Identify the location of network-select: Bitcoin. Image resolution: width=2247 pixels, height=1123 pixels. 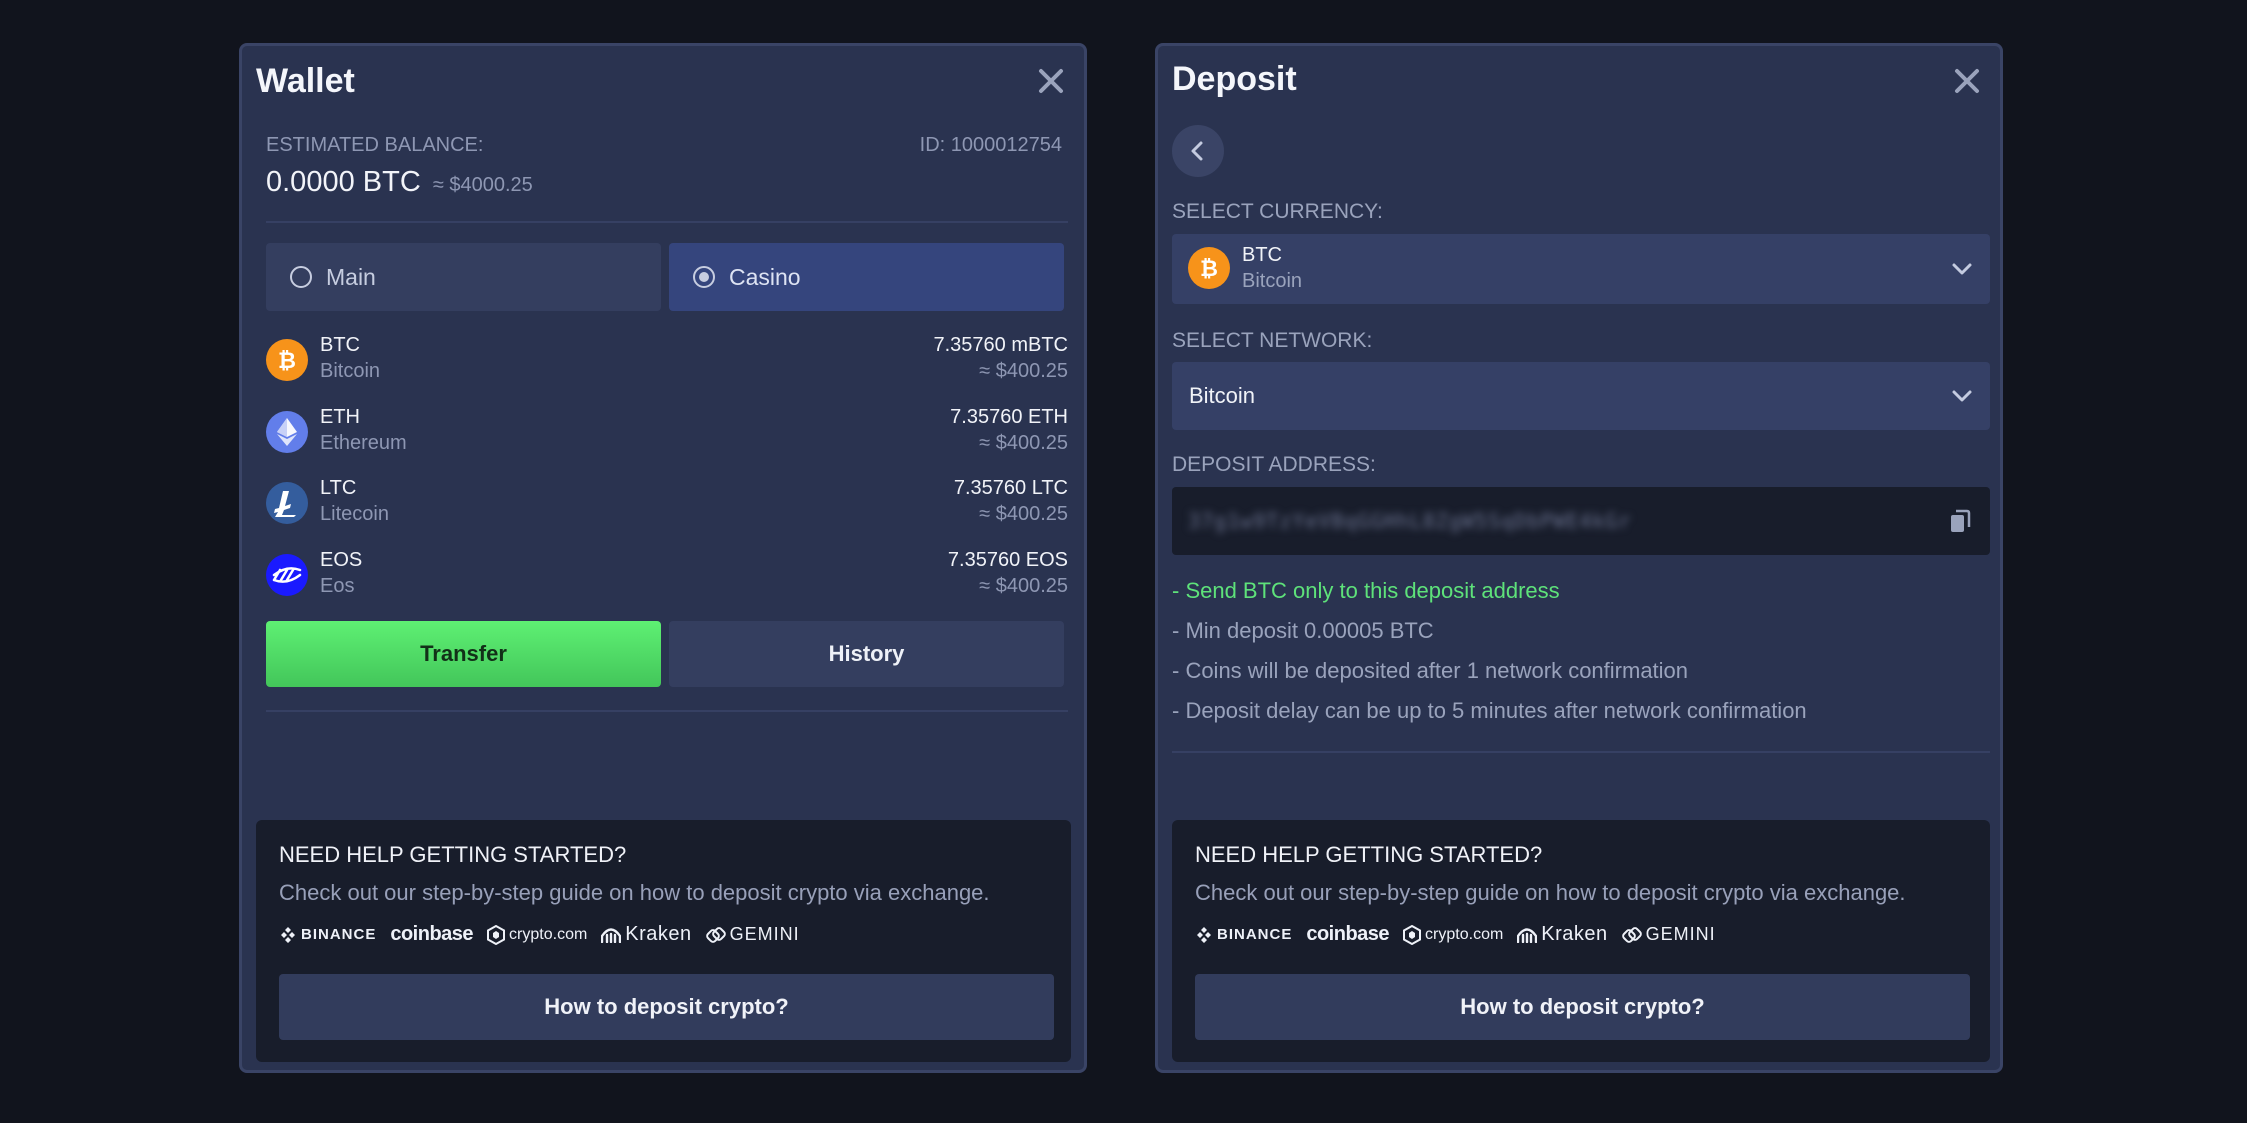
(1581, 396).